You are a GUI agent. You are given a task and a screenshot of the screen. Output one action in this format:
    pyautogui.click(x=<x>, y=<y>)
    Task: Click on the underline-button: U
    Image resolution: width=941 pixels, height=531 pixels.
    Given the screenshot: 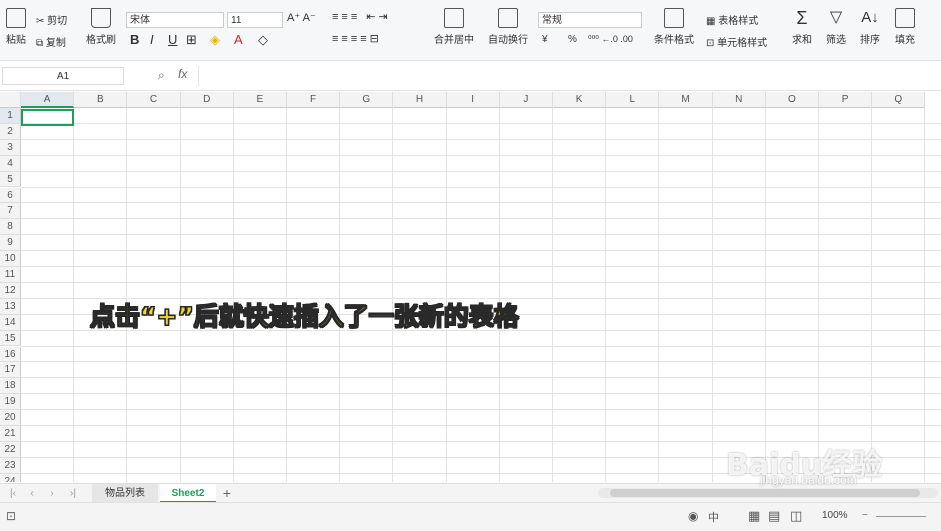 What is the action you would take?
    pyautogui.click(x=172, y=39)
    